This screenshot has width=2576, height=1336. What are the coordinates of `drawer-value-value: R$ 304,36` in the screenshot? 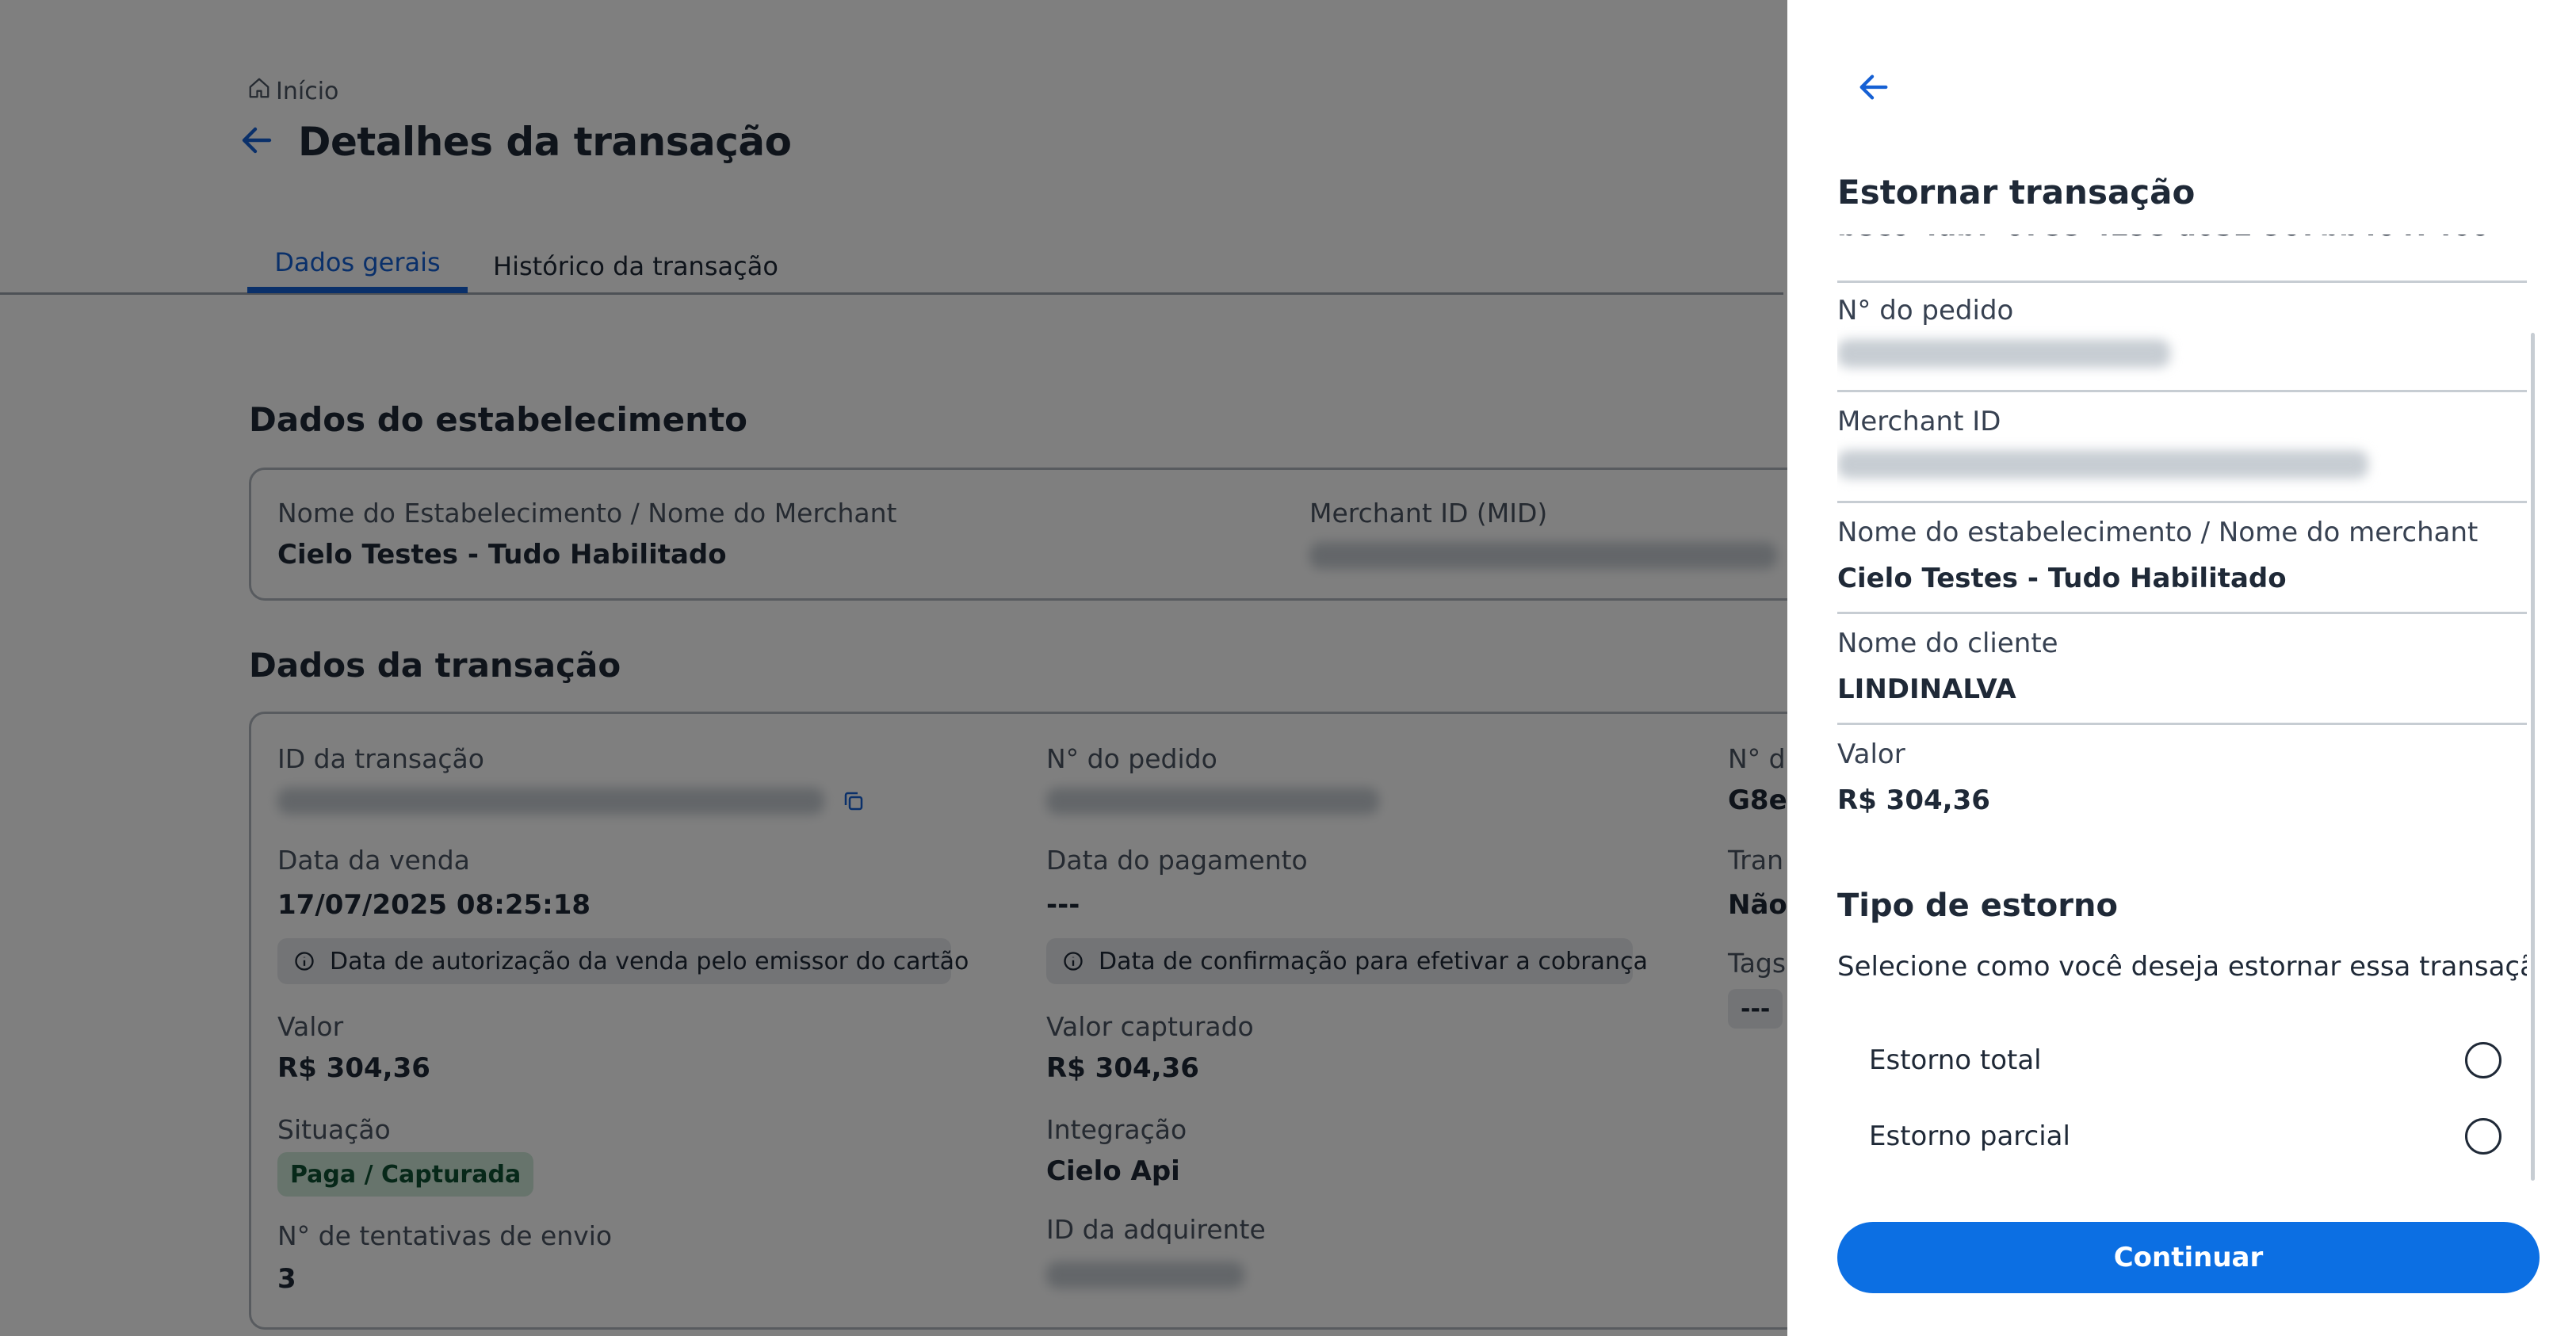 It's located at (1913, 800).